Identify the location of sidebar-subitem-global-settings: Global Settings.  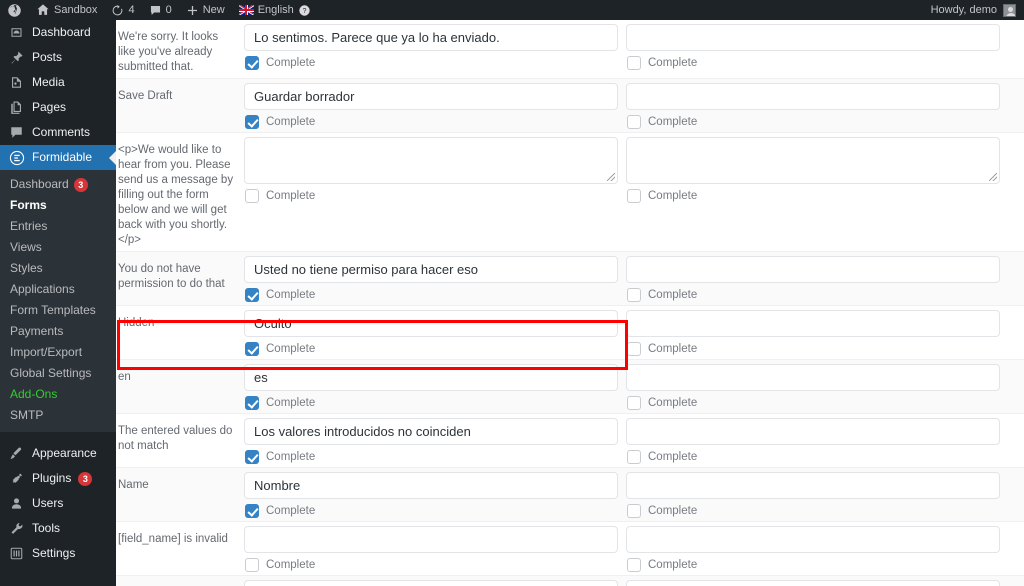
(58, 373).